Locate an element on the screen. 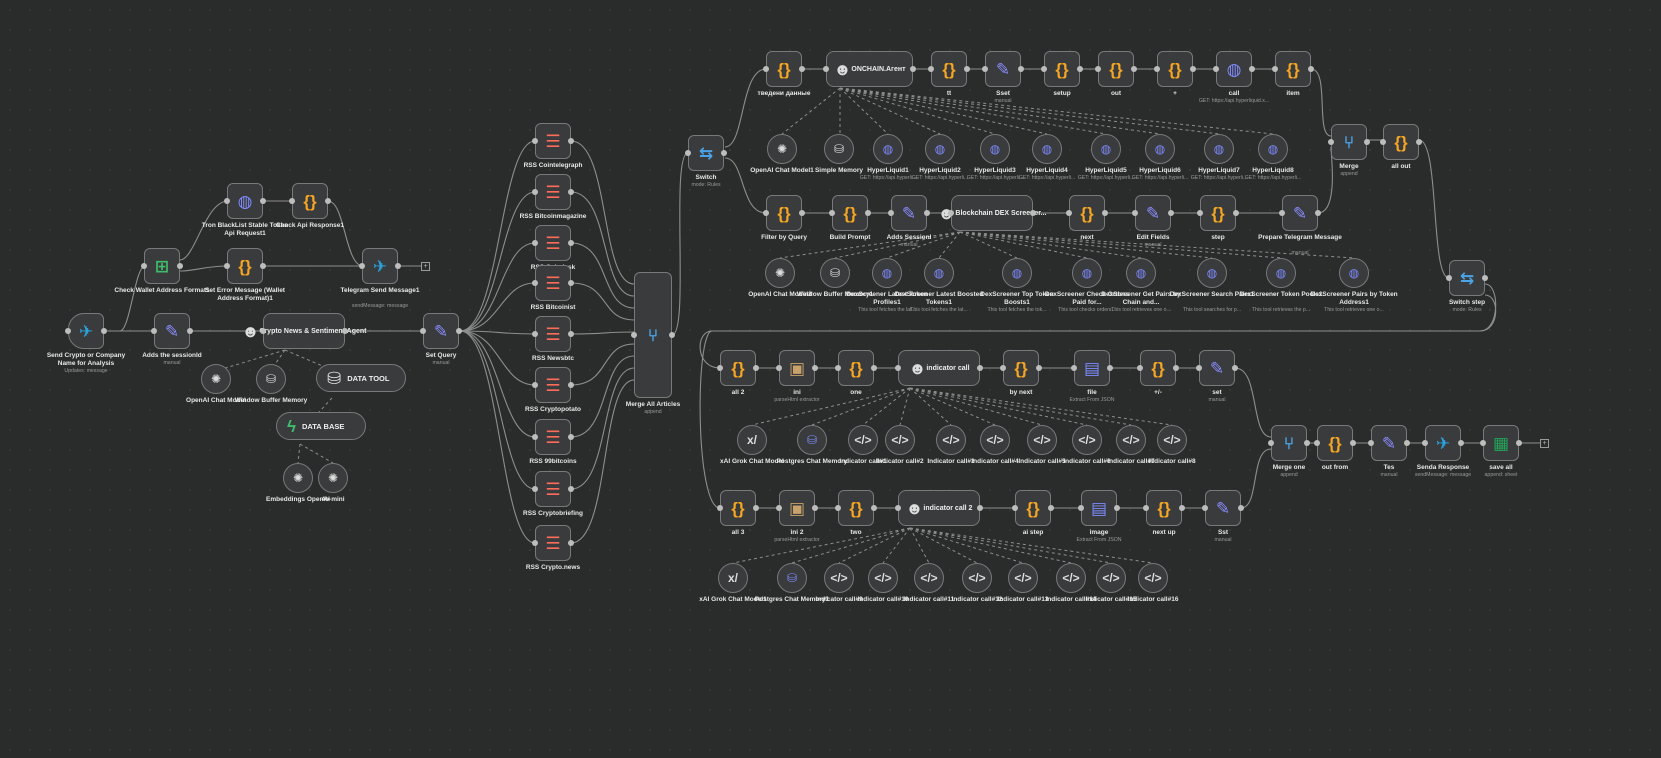  node-dex4: ◍ is located at coordinates (1087, 273).